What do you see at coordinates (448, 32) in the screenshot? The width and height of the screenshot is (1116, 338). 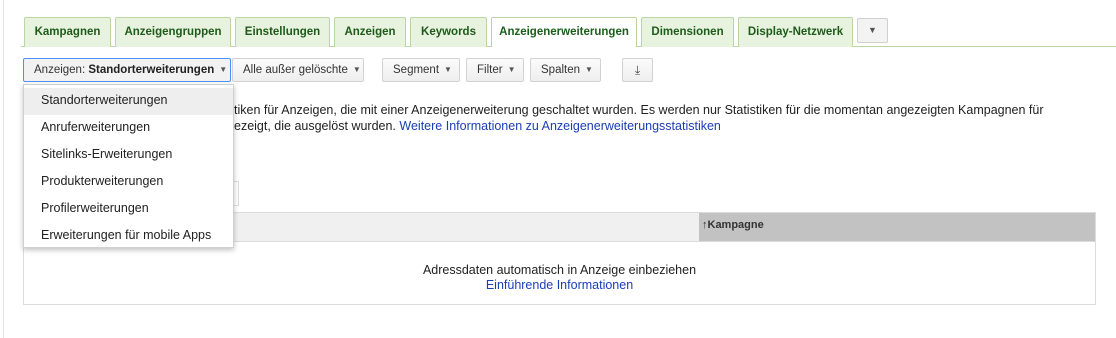 I see `tab-keywords: Keywords` at bounding box center [448, 32].